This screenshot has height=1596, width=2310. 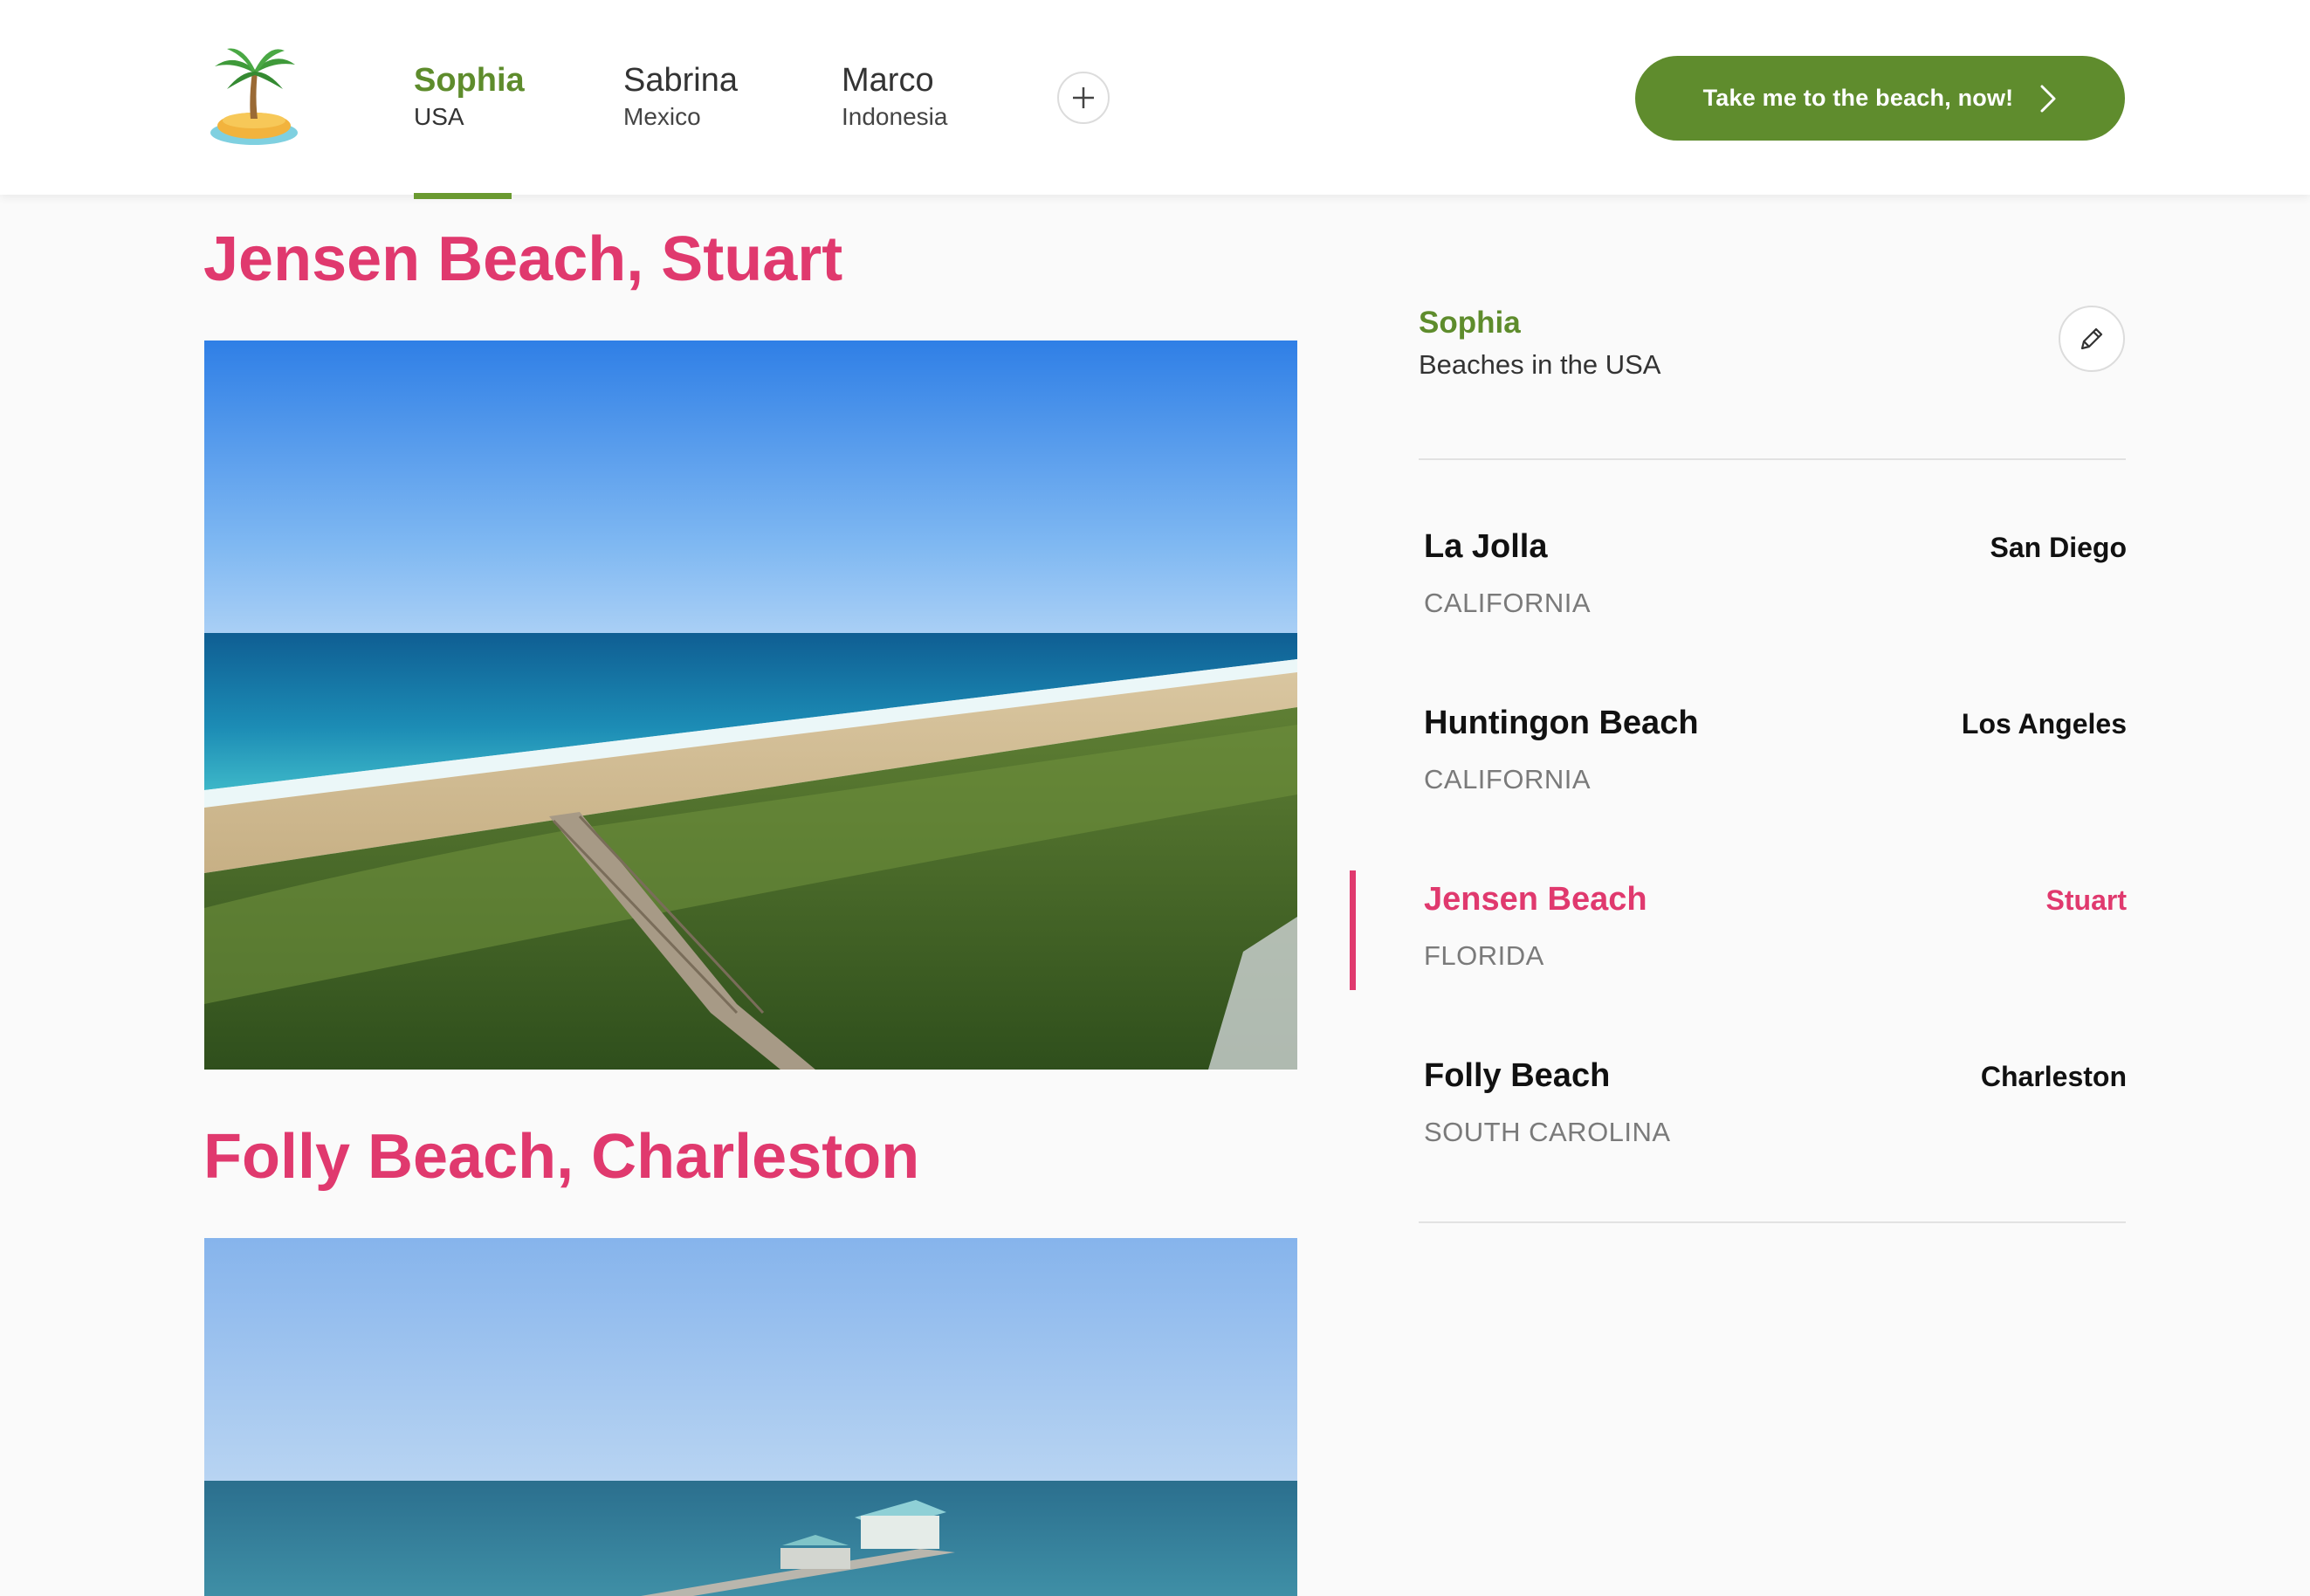 I want to click on beach-city: Stuart, so click(x=2086, y=900).